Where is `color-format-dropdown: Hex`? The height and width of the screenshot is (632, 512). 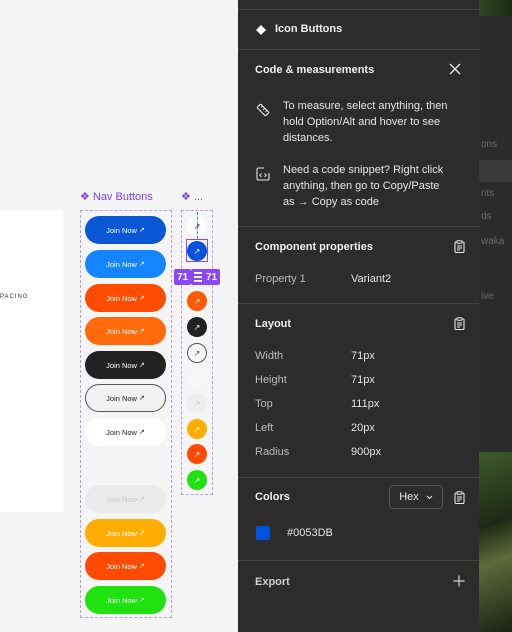 color-format-dropdown: Hex is located at coordinates (416, 497).